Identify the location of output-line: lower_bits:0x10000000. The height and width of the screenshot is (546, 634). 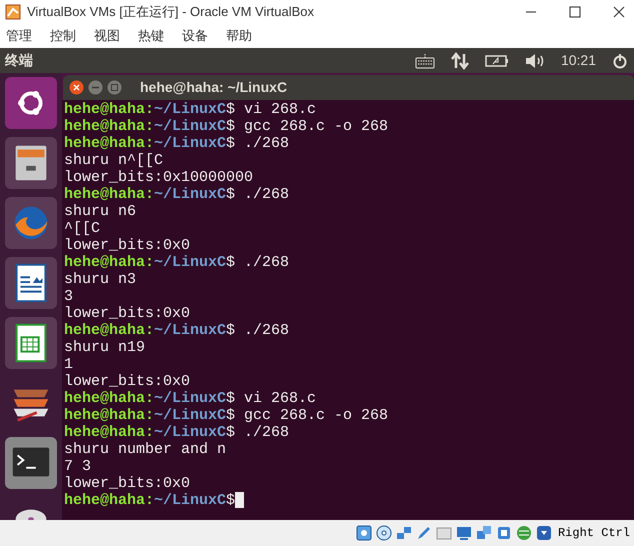
(159, 177).